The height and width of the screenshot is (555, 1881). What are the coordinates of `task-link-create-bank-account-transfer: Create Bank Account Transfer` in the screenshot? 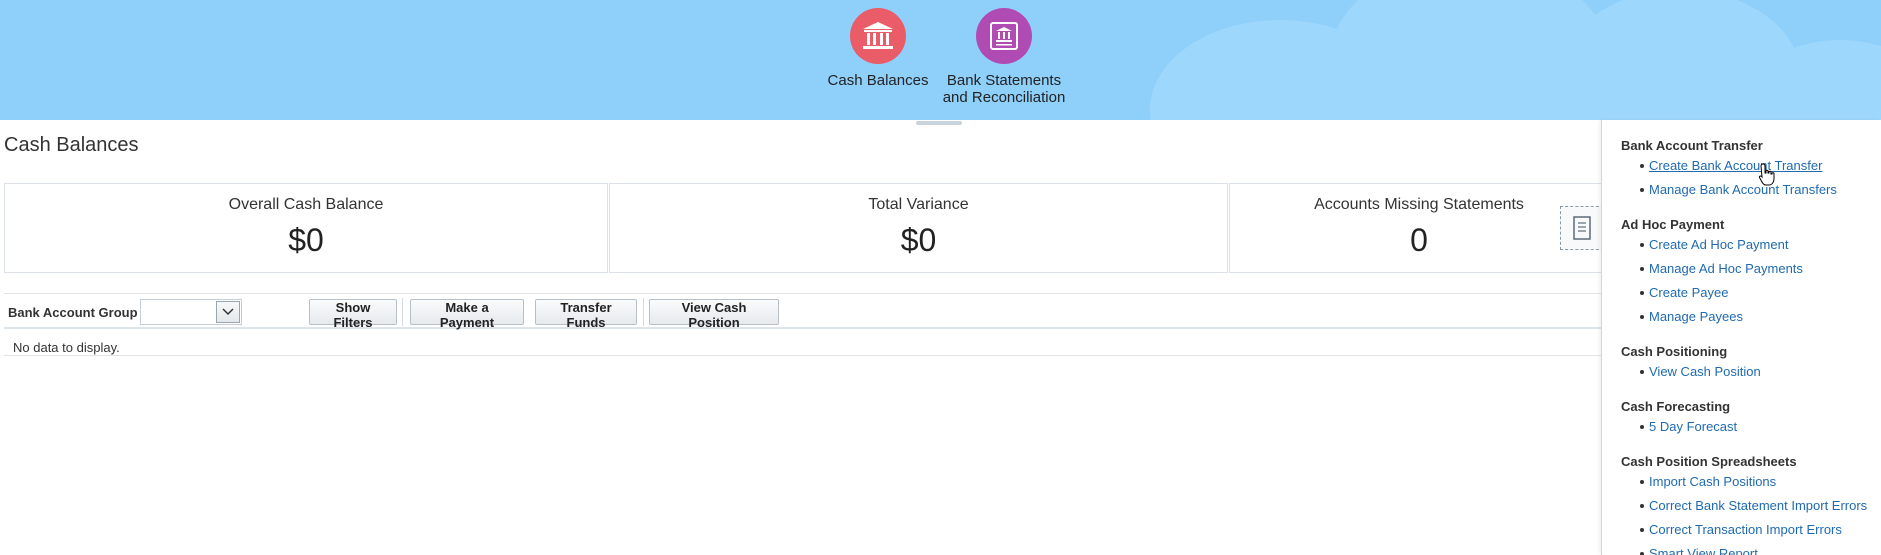 It's located at (1751, 169).